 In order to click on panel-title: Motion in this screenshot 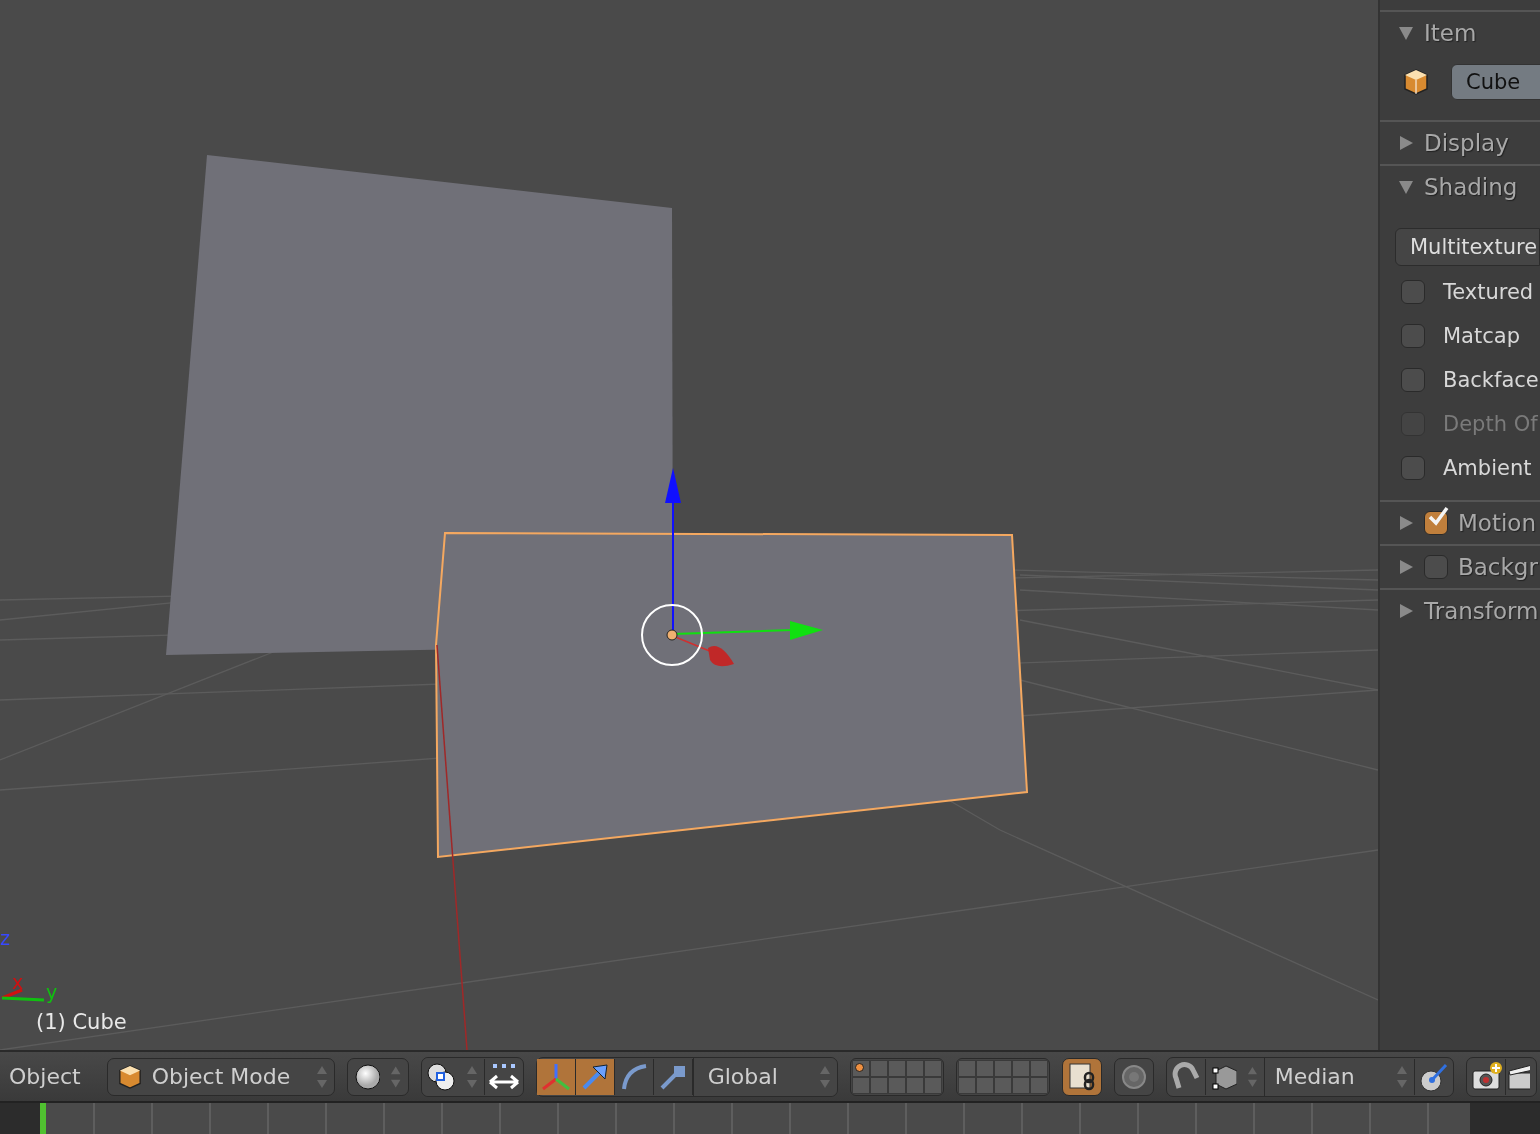, I will do `click(1497, 523)`.